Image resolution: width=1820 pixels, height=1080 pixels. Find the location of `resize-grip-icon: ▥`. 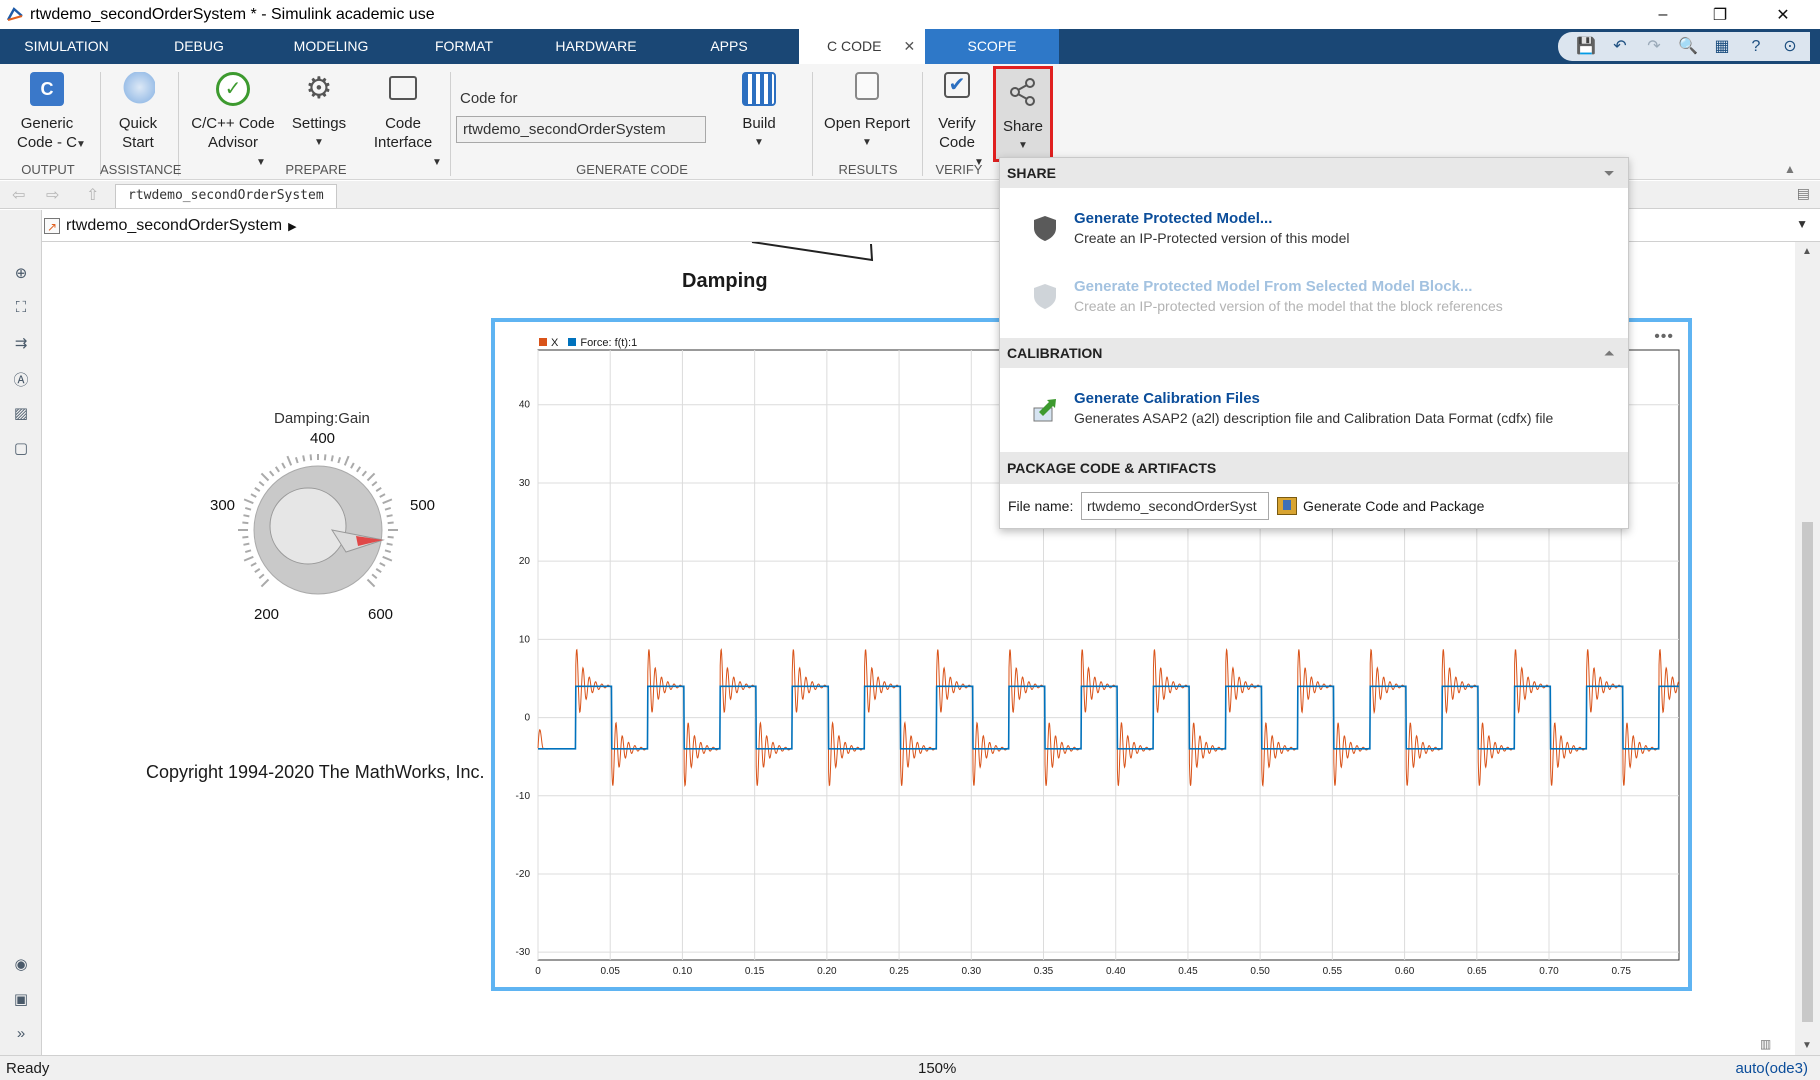

resize-grip-icon: ▥ is located at coordinates (1765, 1044).